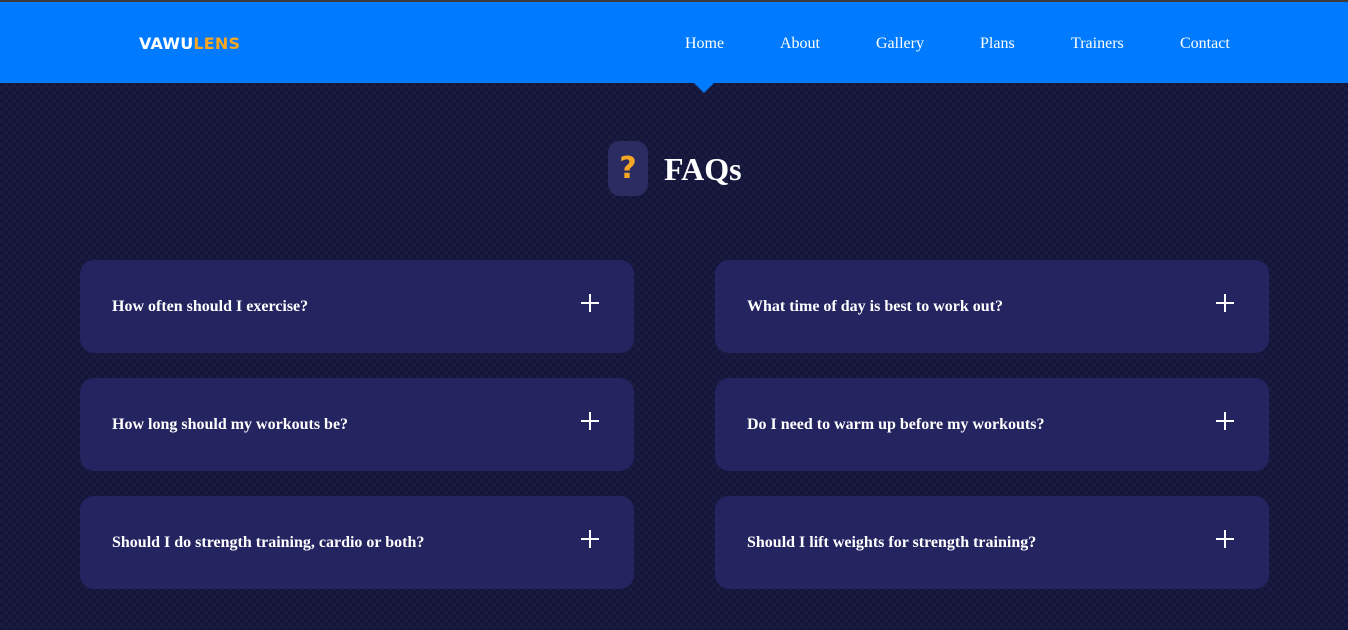 This screenshot has width=1348, height=630. What do you see at coordinates (1097, 44) in the screenshot?
I see `nav-trainers: Trainers` at bounding box center [1097, 44].